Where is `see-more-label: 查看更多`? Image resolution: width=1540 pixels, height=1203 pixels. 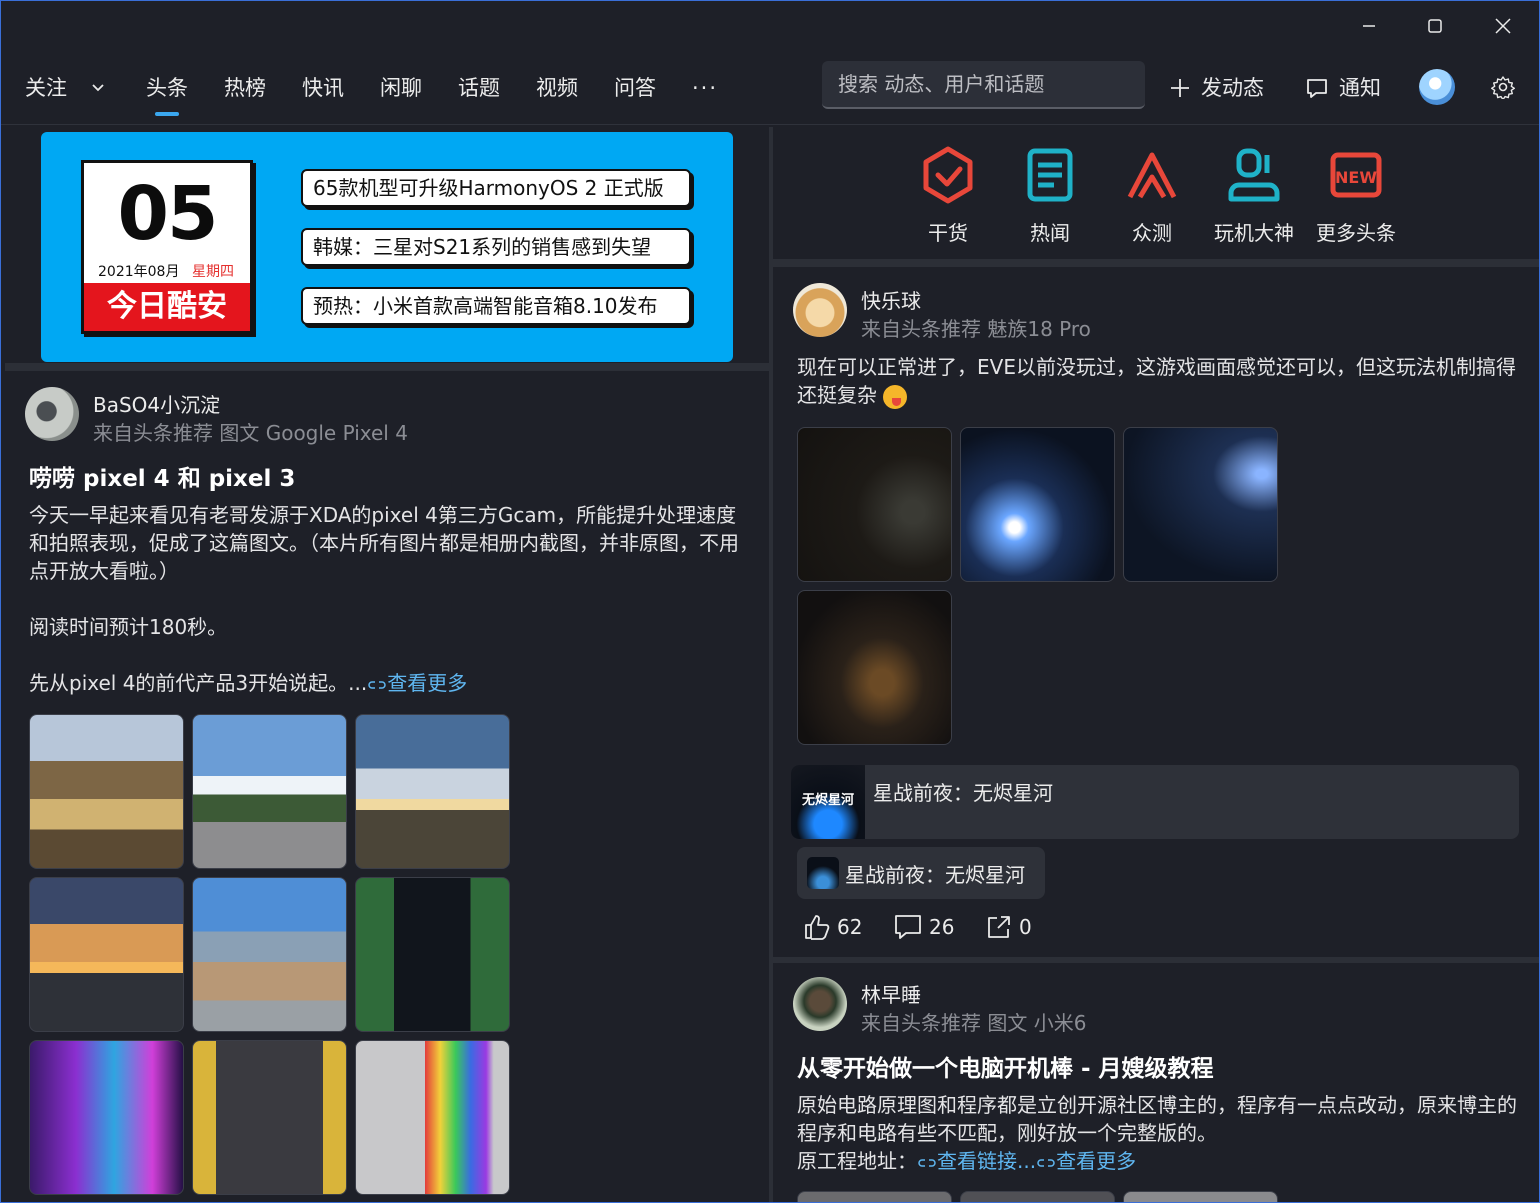
see-more-label: 查看更多 is located at coordinates (427, 683).